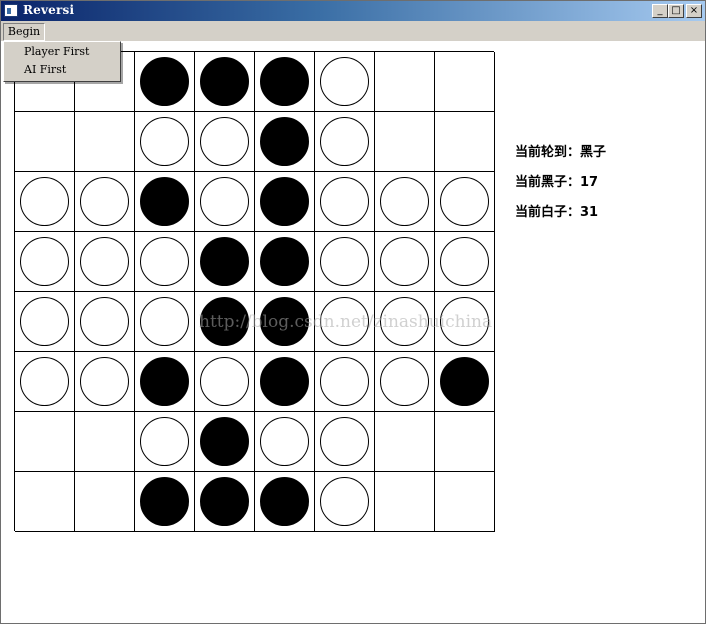 The image size is (706, 624). Describe the element at coordinates (660, 11) in the screenshot. I see `minimize-button: _` at that location.